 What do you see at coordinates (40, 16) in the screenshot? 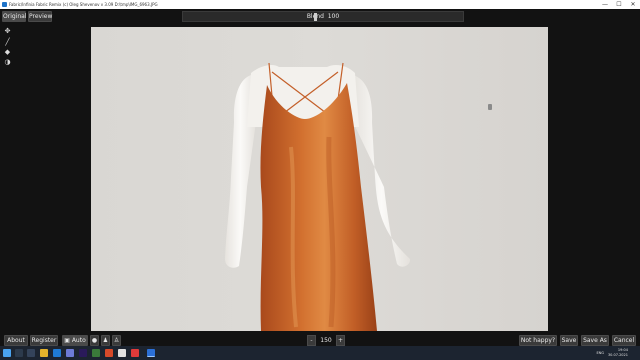
I see `preview-button: Preview` at bounding box center [40, 16].